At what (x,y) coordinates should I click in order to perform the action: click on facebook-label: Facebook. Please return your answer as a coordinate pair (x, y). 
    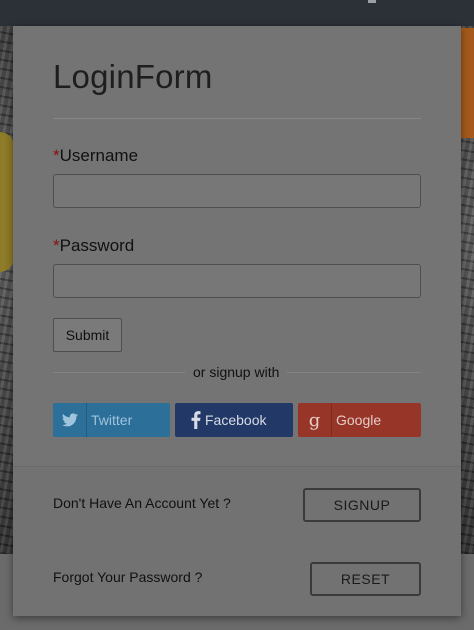
    Looking at the image, I should click on (236, 420).